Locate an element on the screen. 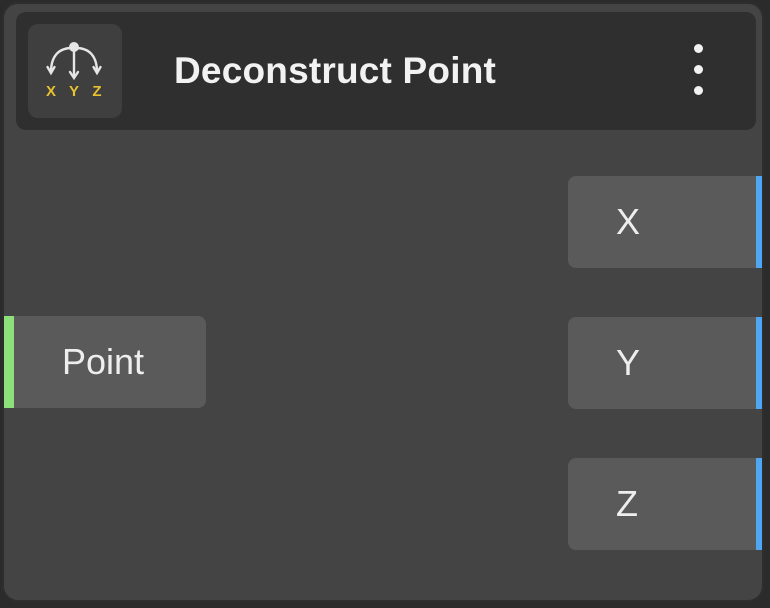  output-port-label: Y is located at coordinates (628, 362).